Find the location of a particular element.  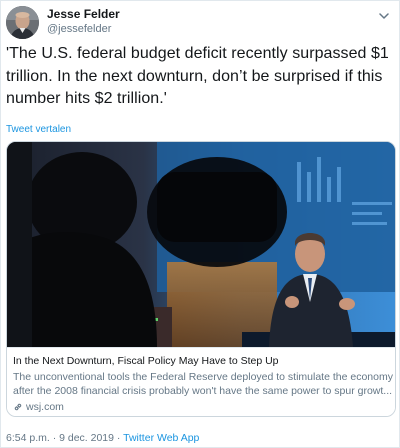

author-avatar is located at coordinates (22, 22).